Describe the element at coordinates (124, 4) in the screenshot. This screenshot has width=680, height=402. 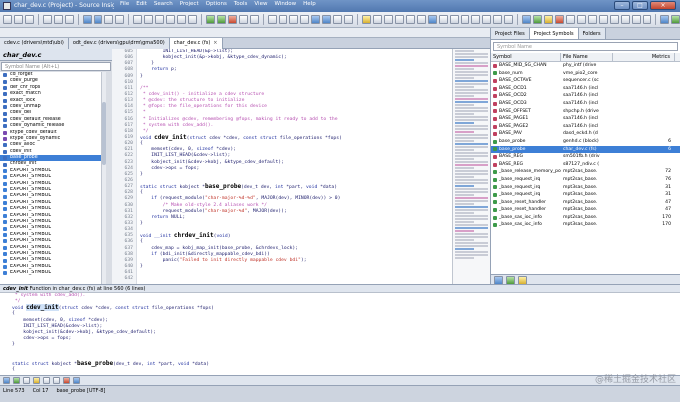
I see `menu-item-file: File` at that location.